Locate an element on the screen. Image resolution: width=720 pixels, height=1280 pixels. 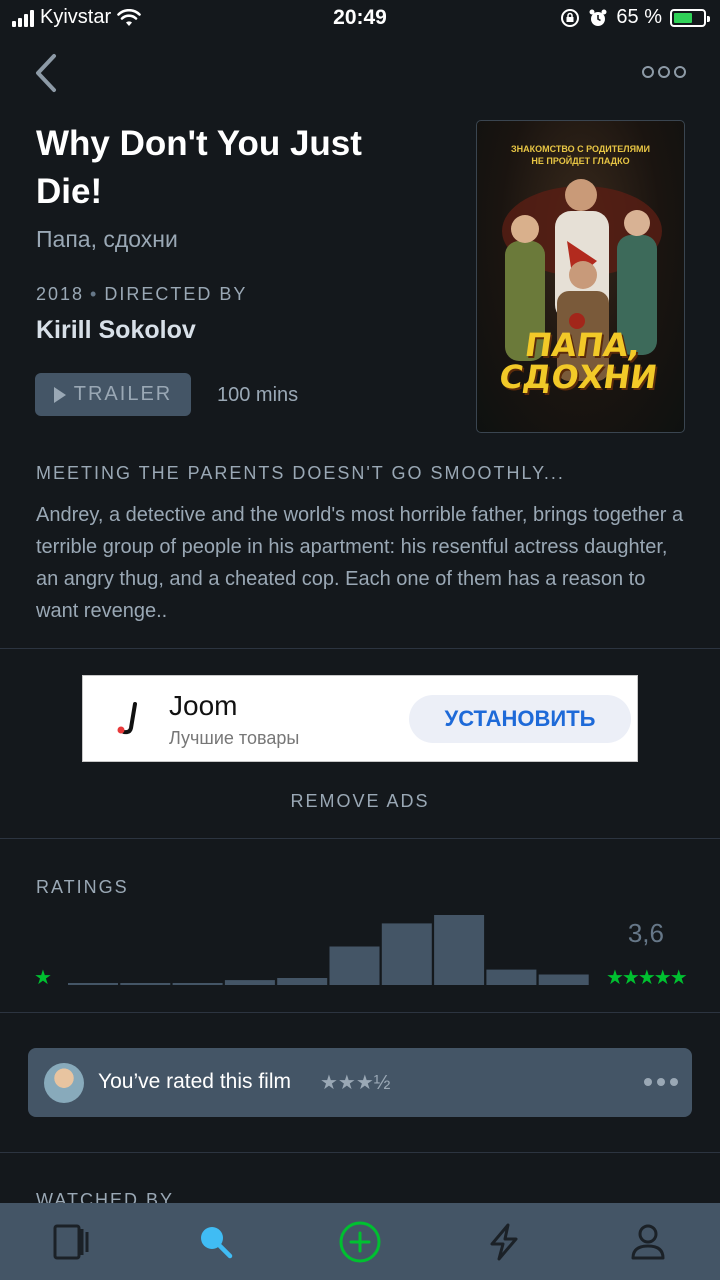
tab-add is located at coordinates (360, 1241).